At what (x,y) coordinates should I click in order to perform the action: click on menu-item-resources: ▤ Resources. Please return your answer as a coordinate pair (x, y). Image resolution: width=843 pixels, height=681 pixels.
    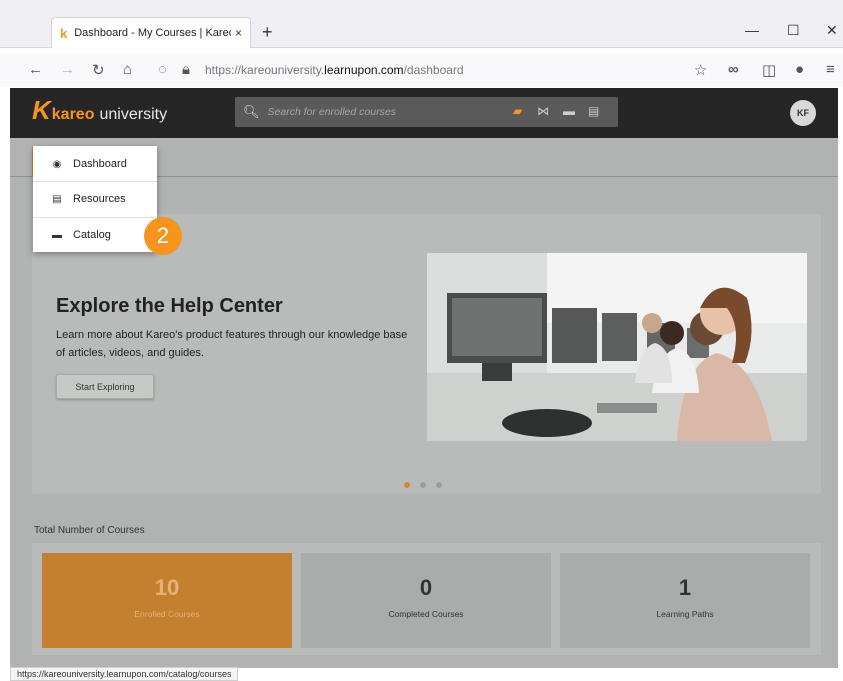
    Looking at the image, I should click on (95, 199).